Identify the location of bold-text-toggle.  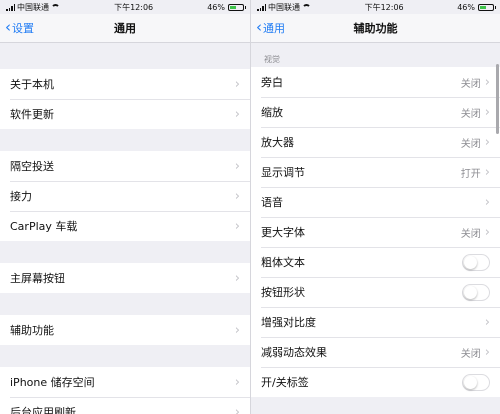
(476, 262).